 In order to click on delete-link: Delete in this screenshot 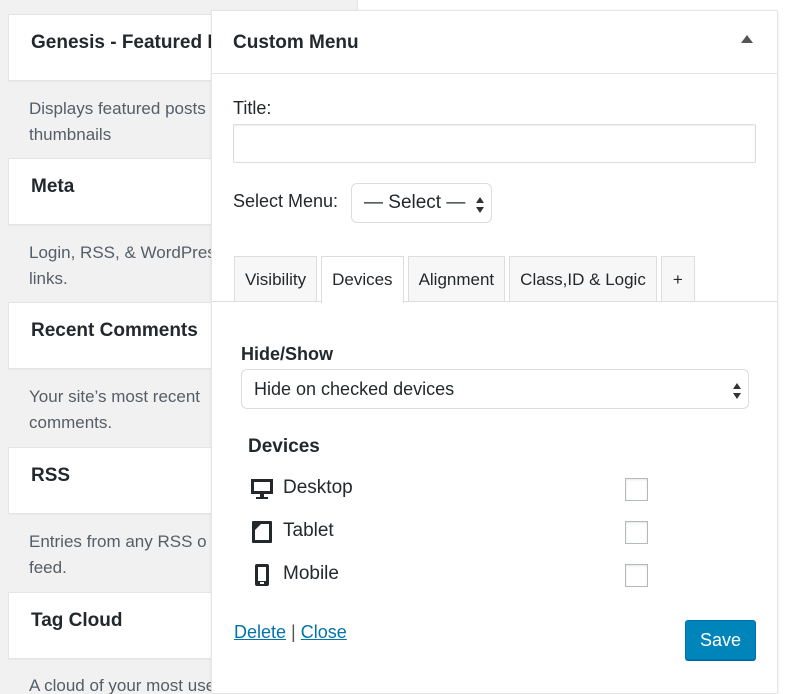, I will do `click(260, 632)`.